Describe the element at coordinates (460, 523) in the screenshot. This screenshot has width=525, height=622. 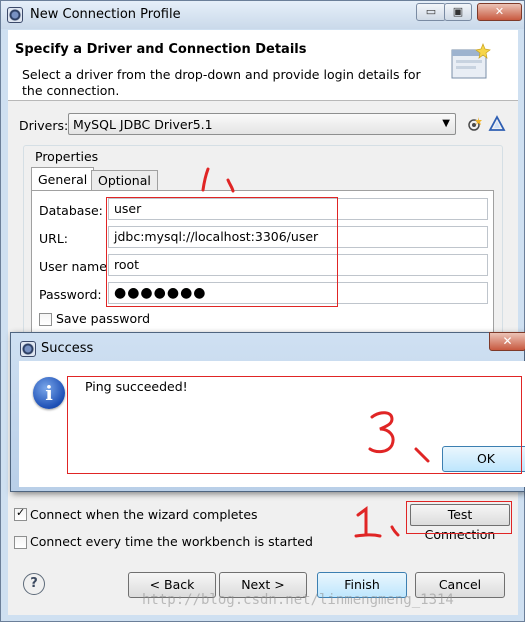
I see `test-connection-button: Test Connection` at that location.